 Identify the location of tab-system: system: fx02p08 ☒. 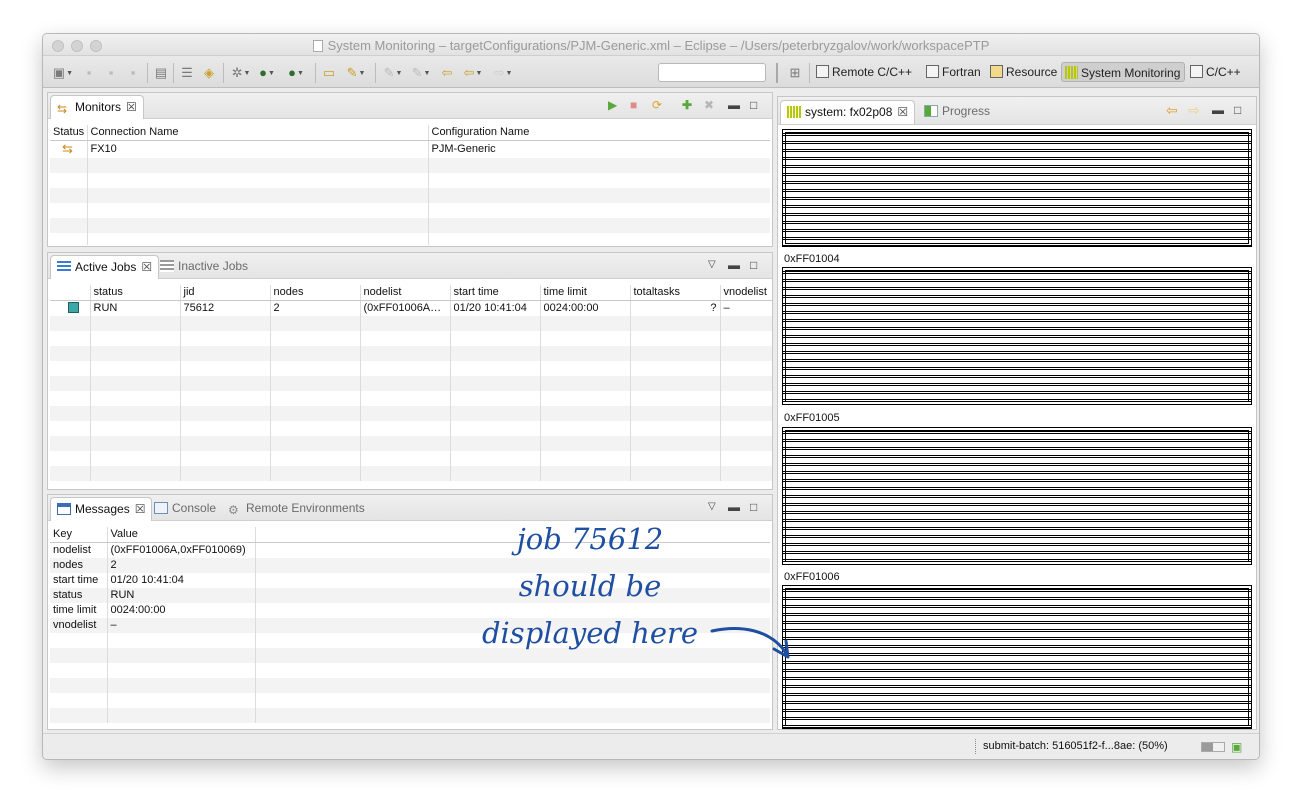
(848, 112).